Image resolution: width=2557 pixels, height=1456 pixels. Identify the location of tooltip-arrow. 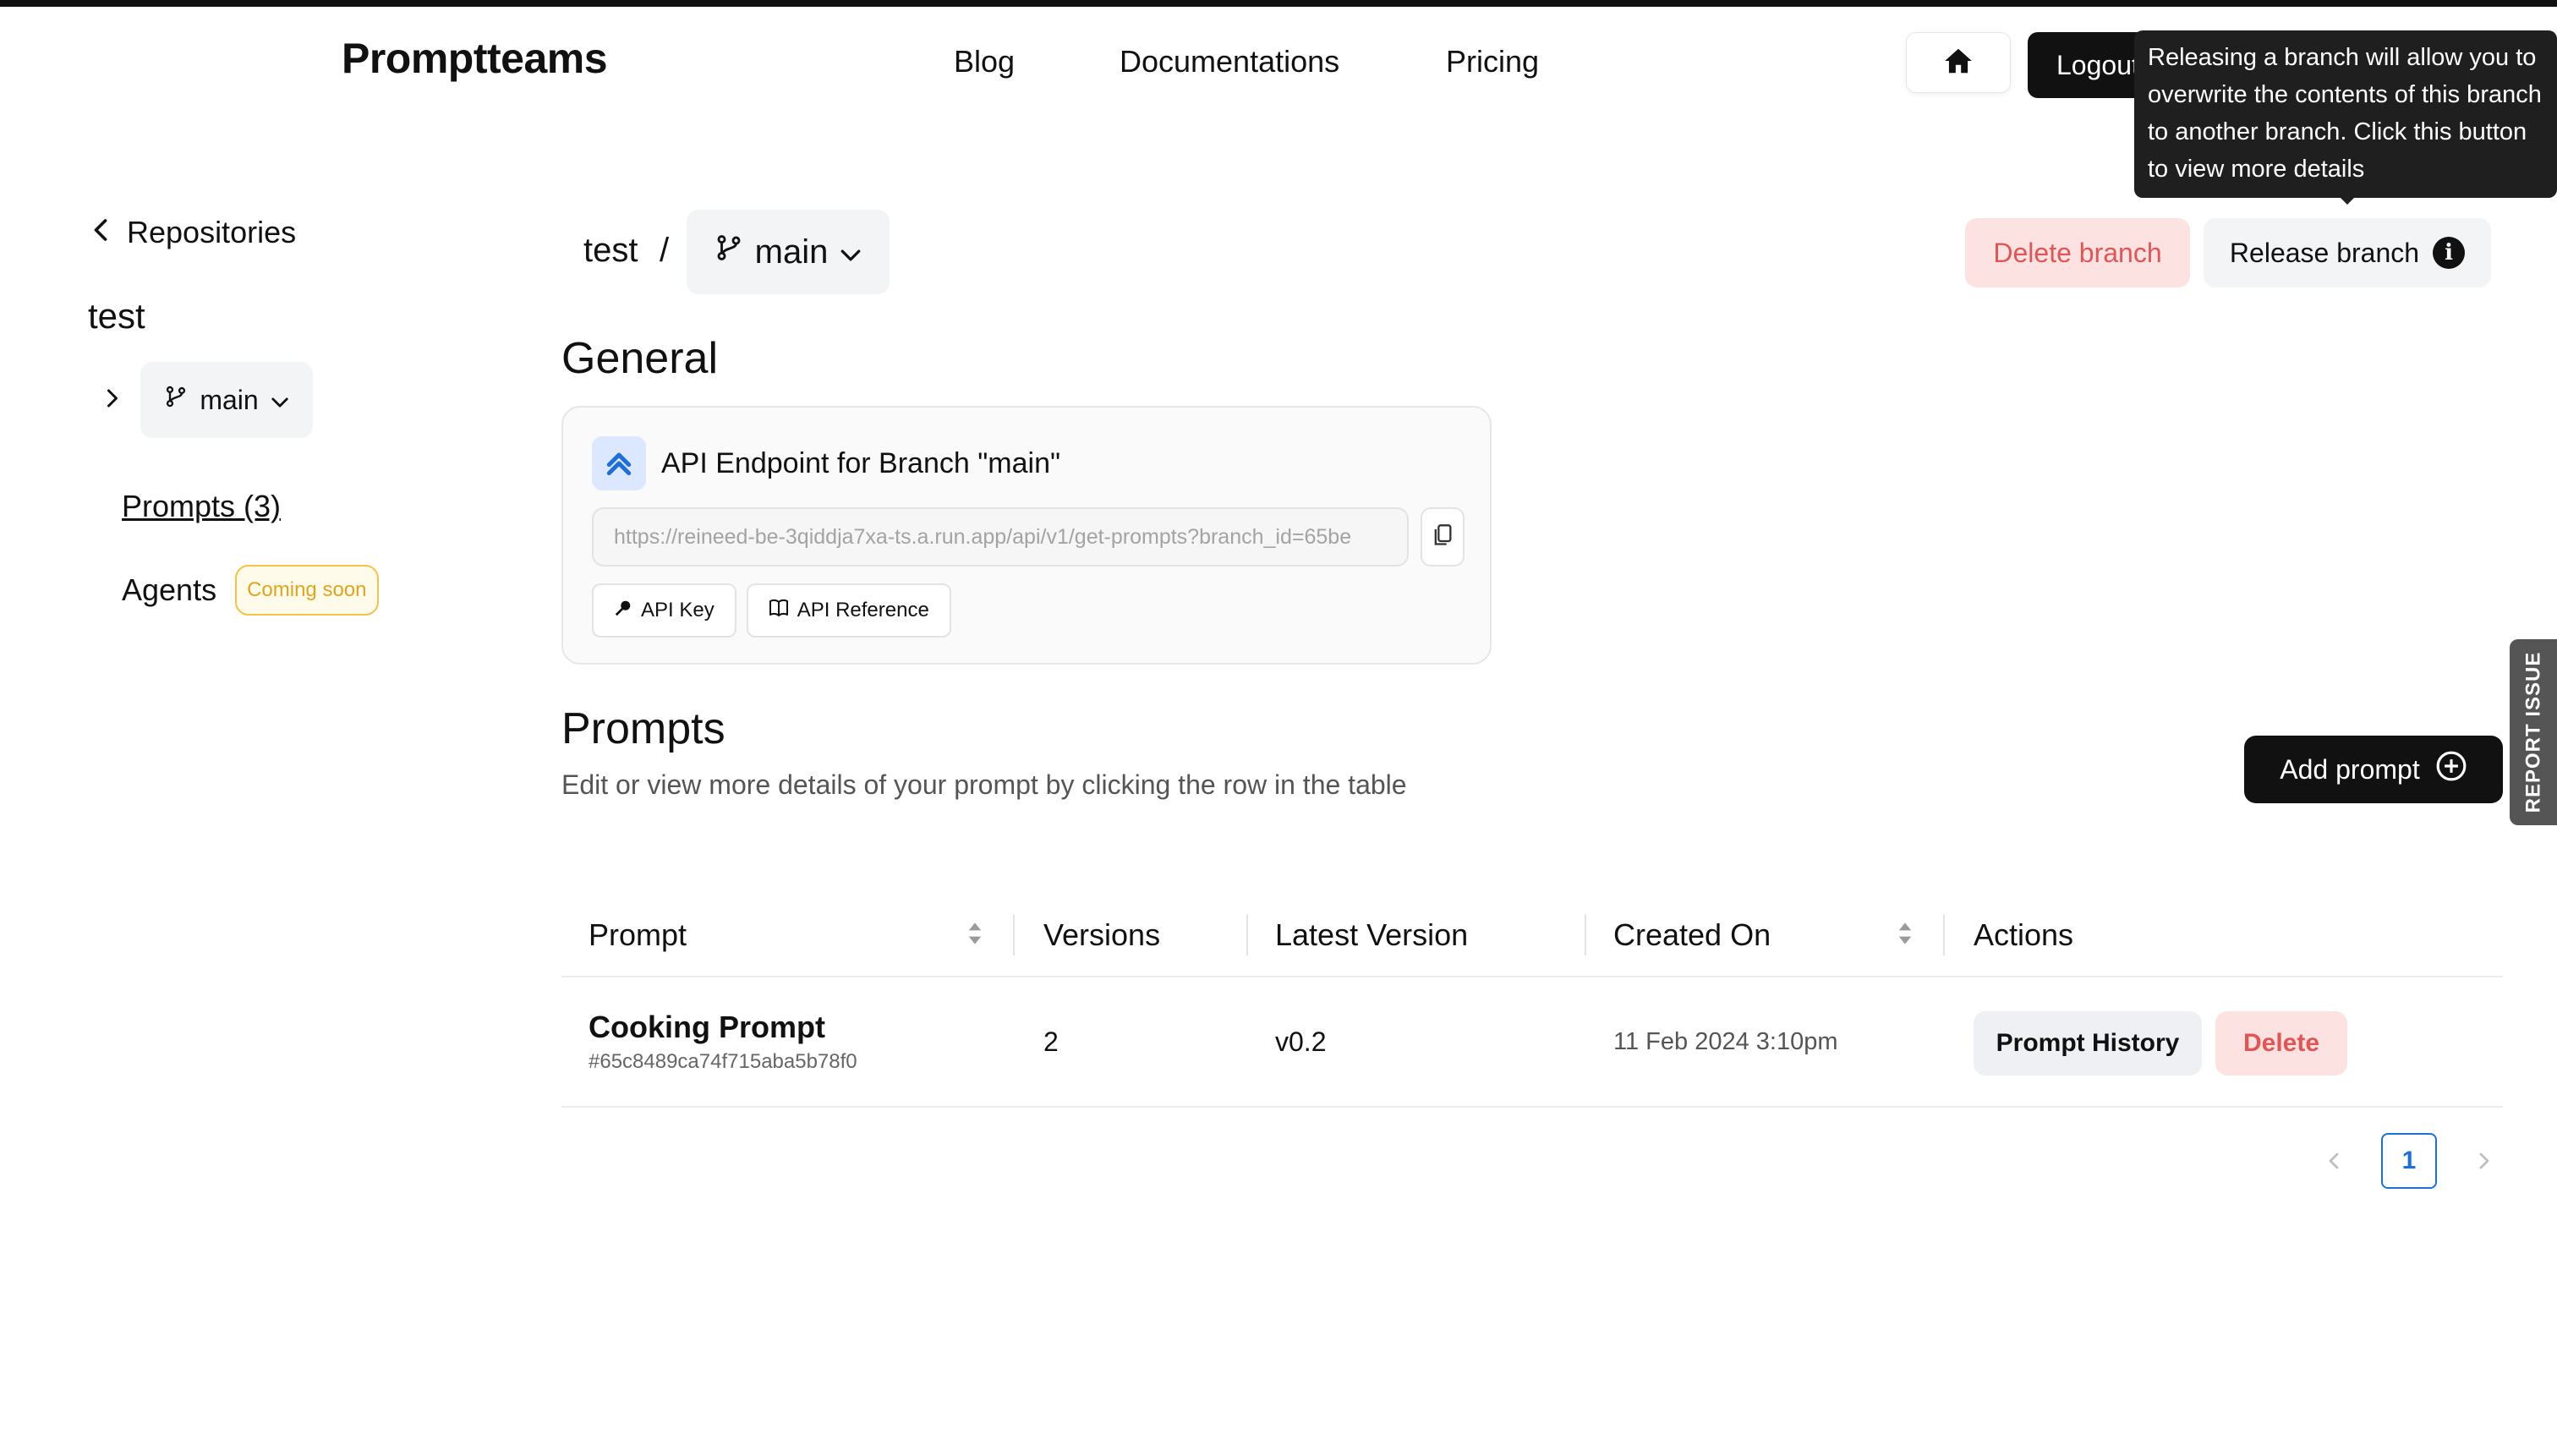
(2347, 199).